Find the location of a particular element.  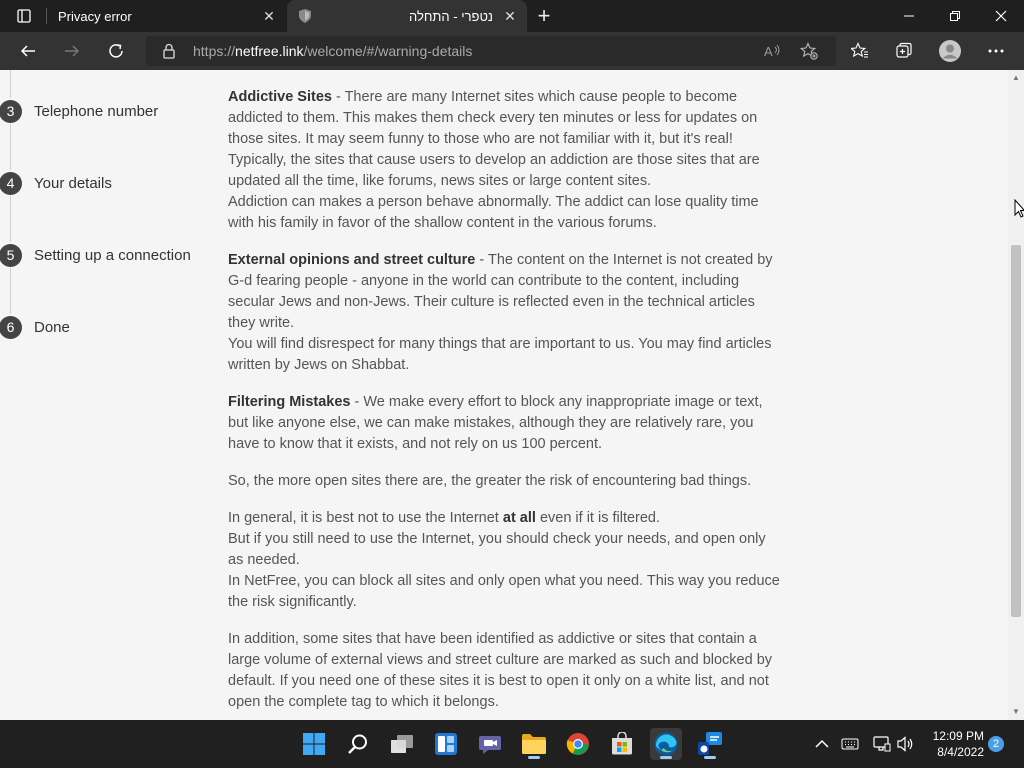

profile-button is located at coordinates (950, 51).